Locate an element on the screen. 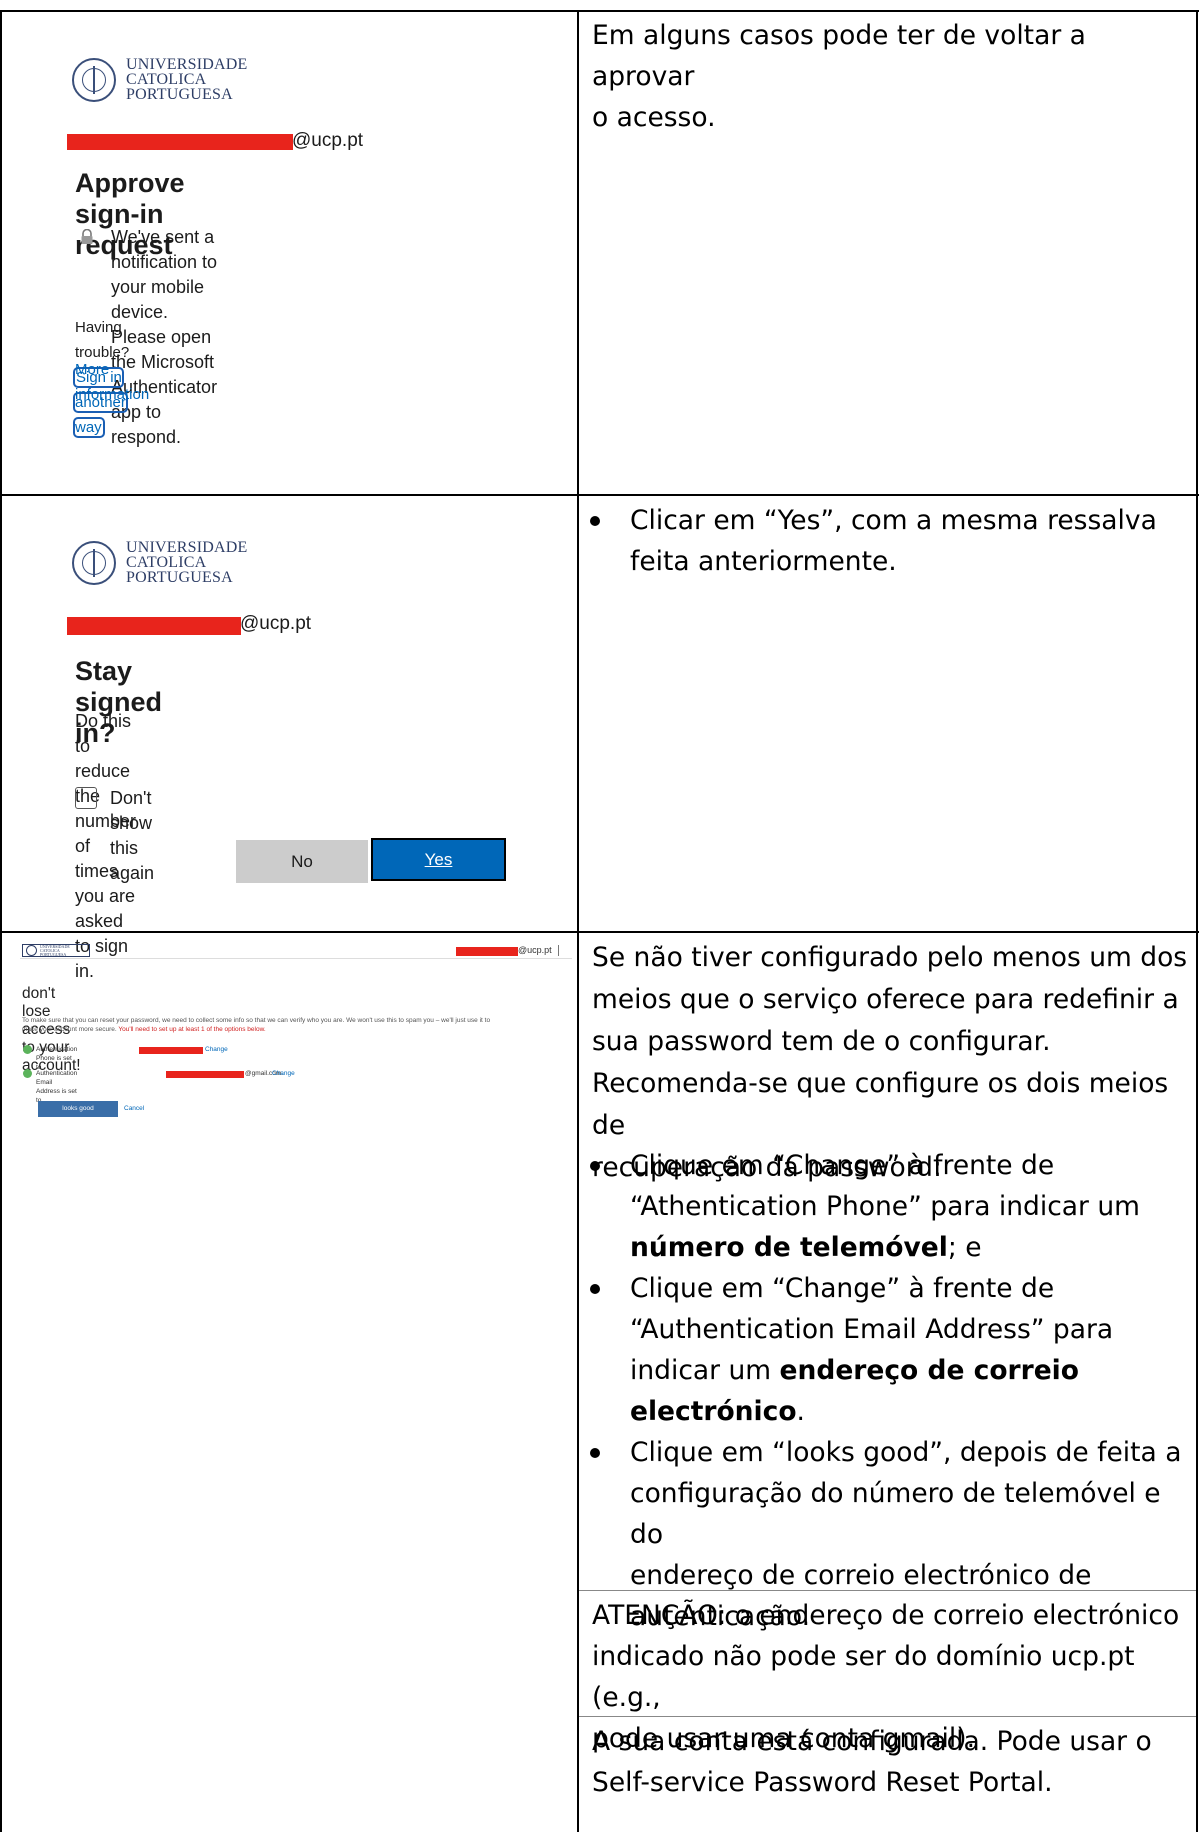  mini-logo-text: UNIVERSIDADE CATOLICA PORTUGUESA is located at coordinates (55, 950).